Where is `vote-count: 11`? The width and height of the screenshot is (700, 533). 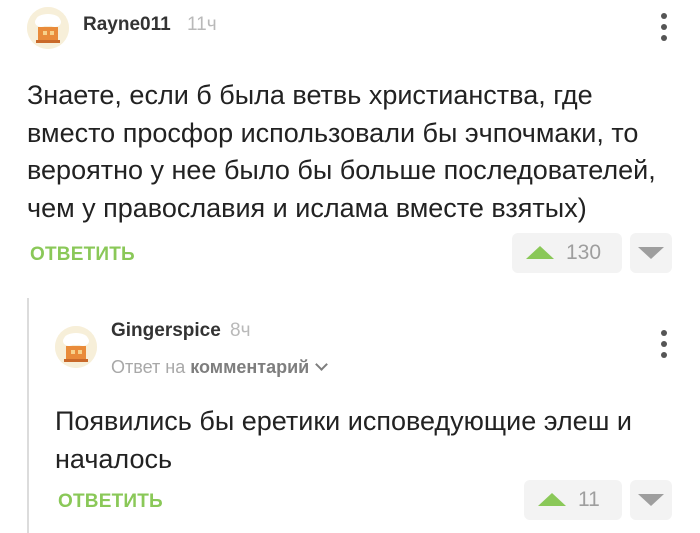 vote-count: 11 is located at coordinates (589, 499).